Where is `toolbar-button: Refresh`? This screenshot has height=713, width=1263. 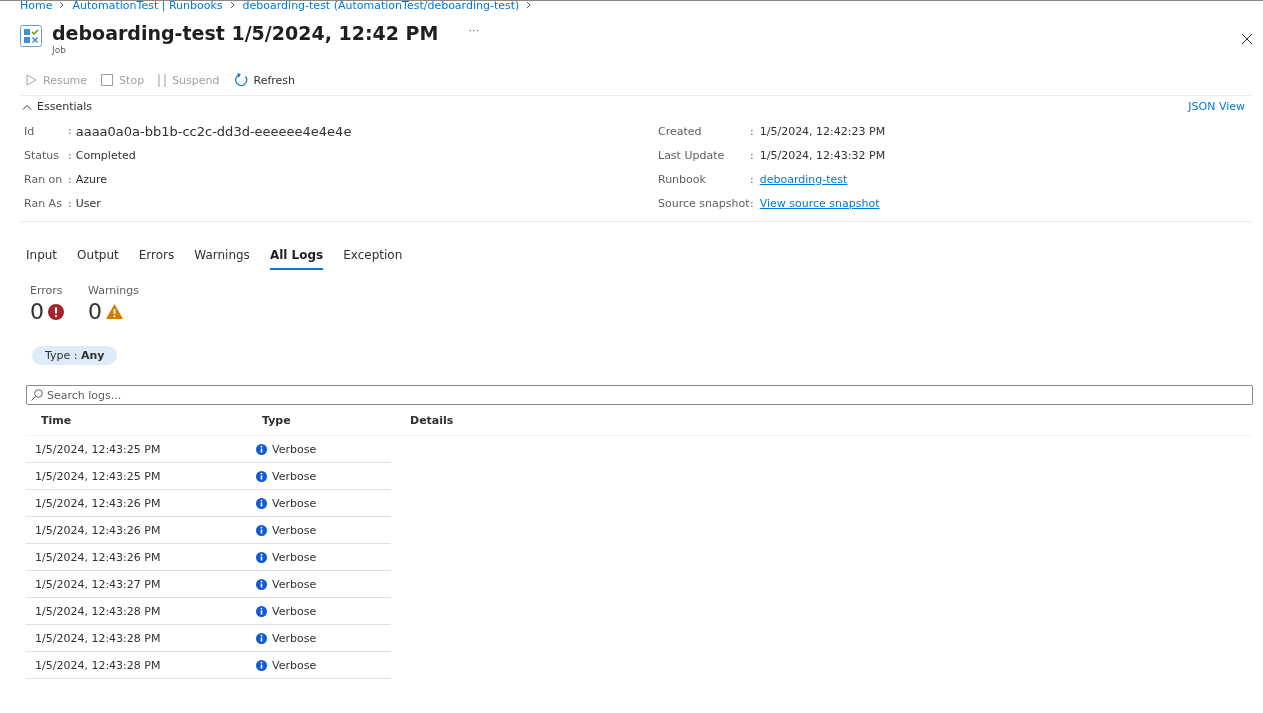
toolbar-button: Refresh is located at coordinates (264, 80).